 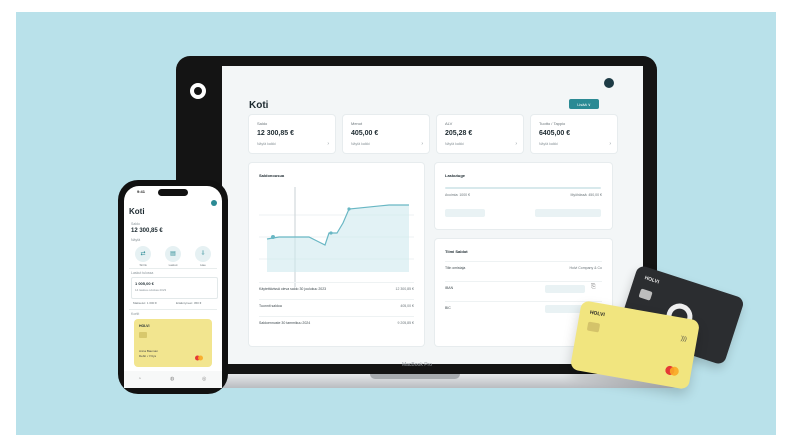 What do you see at coordinates (459, 133) in the screenshot?
I see `kpi-value: 205,28 €` at bounding box center [459, 133].